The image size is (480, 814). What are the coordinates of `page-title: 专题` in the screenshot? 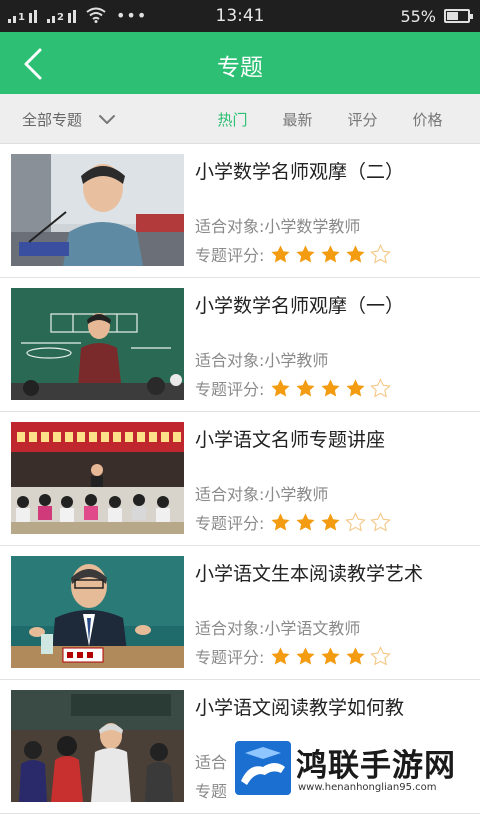 It's located at (240, 68).